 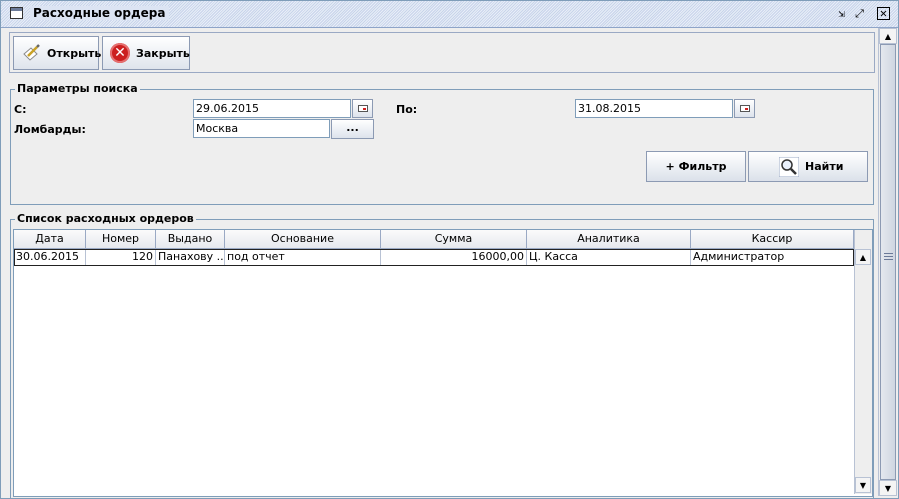 I want to click on to-date-picker-button, so click(x=744, y=108).